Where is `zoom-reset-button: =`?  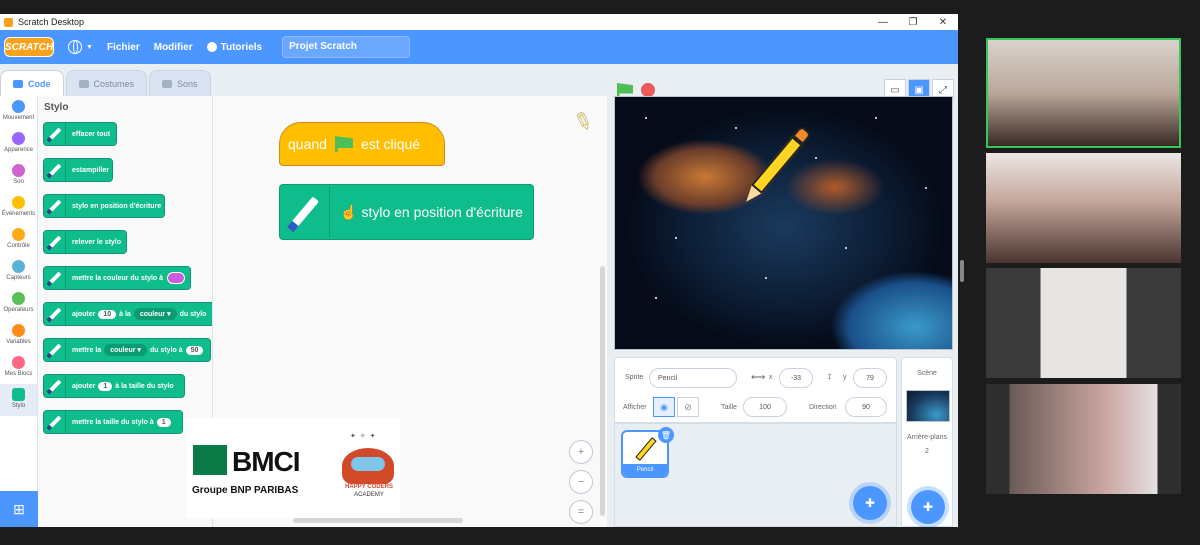
zoom-reset-button: = is located at coordinates (581, 512).